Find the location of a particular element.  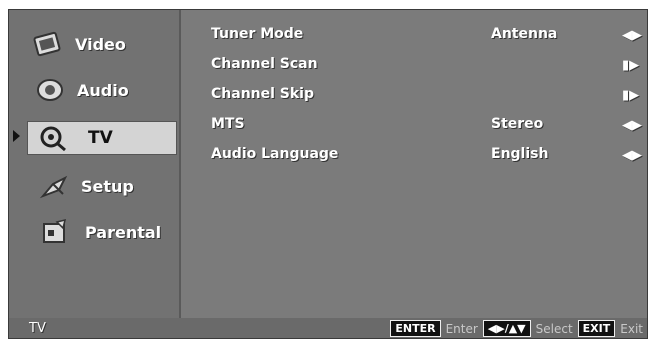

row-value: Antenna is located at coordinates (524, 34).